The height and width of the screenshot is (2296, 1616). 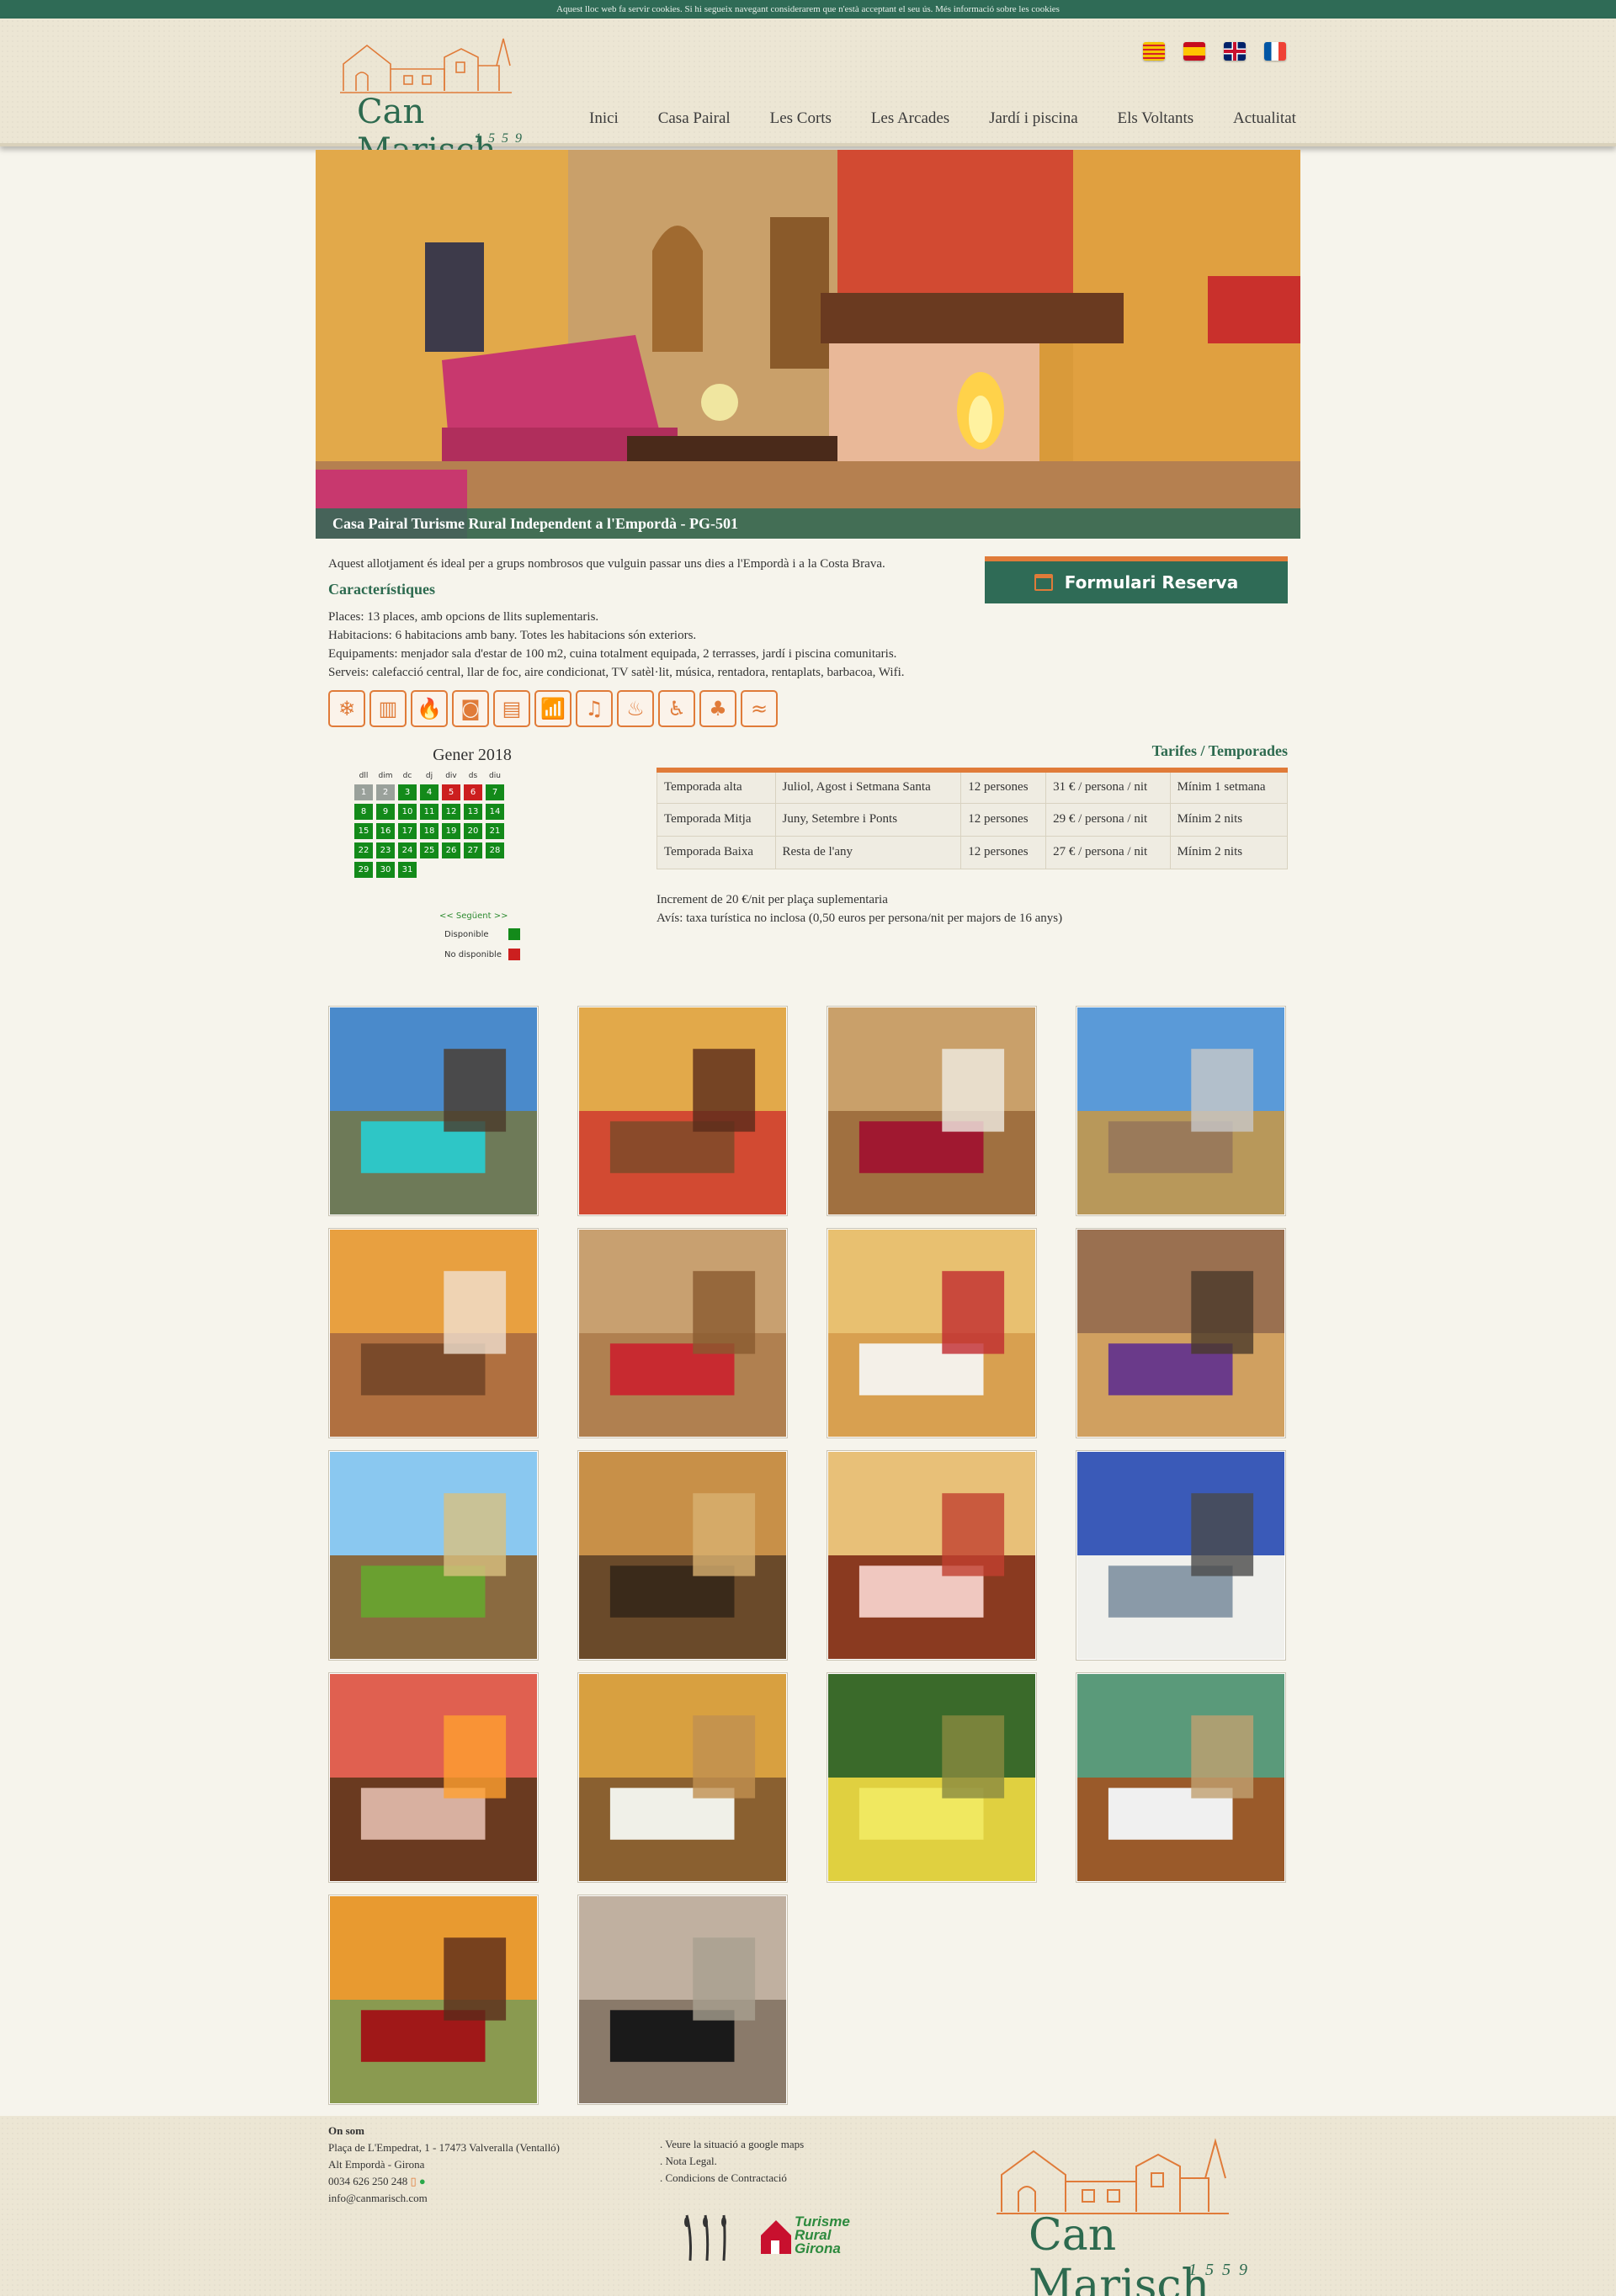 I want to click on wheat-logo-icon, so click(x=708, y=2237).